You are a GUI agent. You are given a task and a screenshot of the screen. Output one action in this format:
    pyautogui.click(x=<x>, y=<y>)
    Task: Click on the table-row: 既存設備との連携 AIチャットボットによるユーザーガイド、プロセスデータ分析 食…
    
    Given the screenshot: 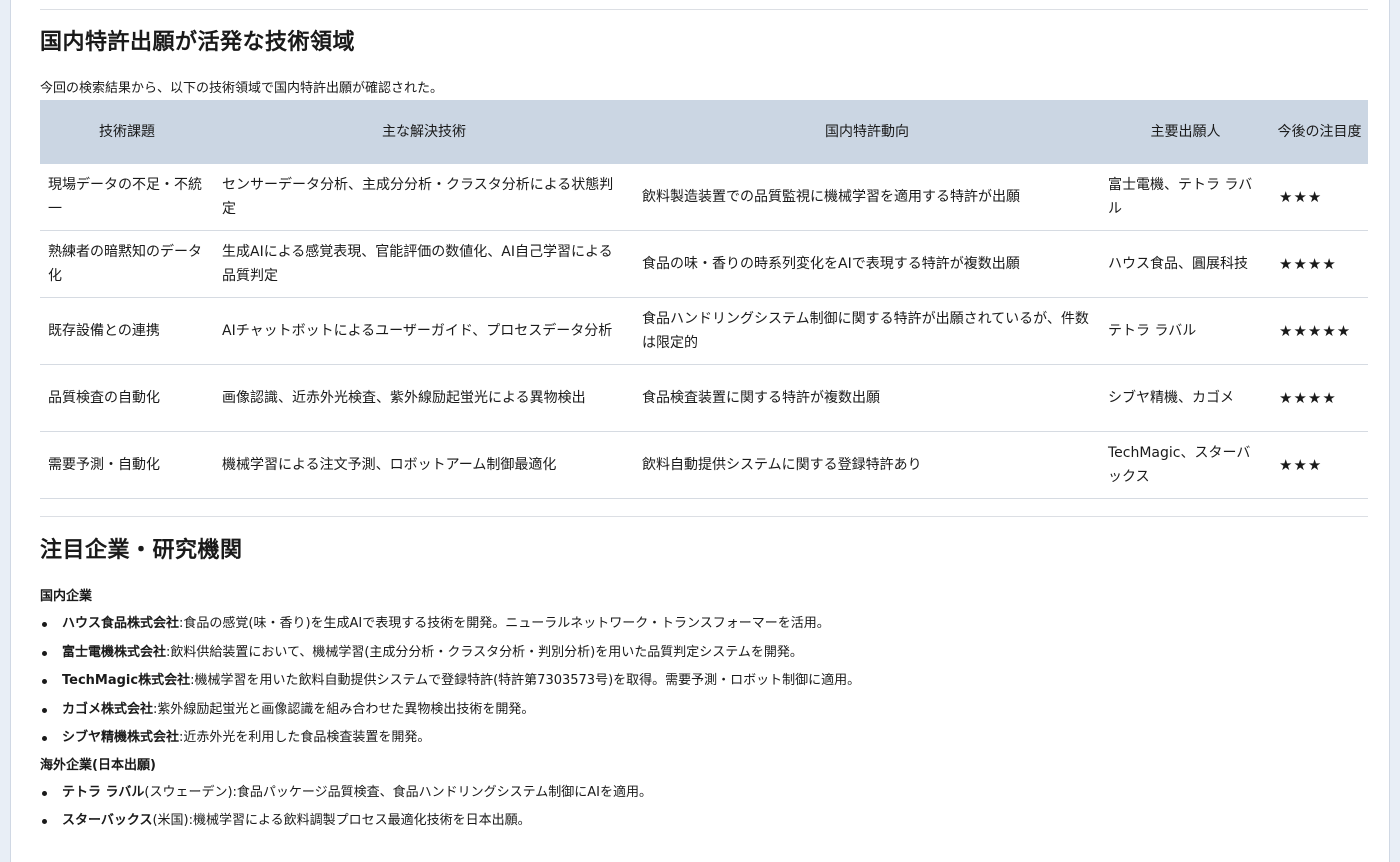 What is the action you would take?
    pyautogui.click(x=704, y=331)
    